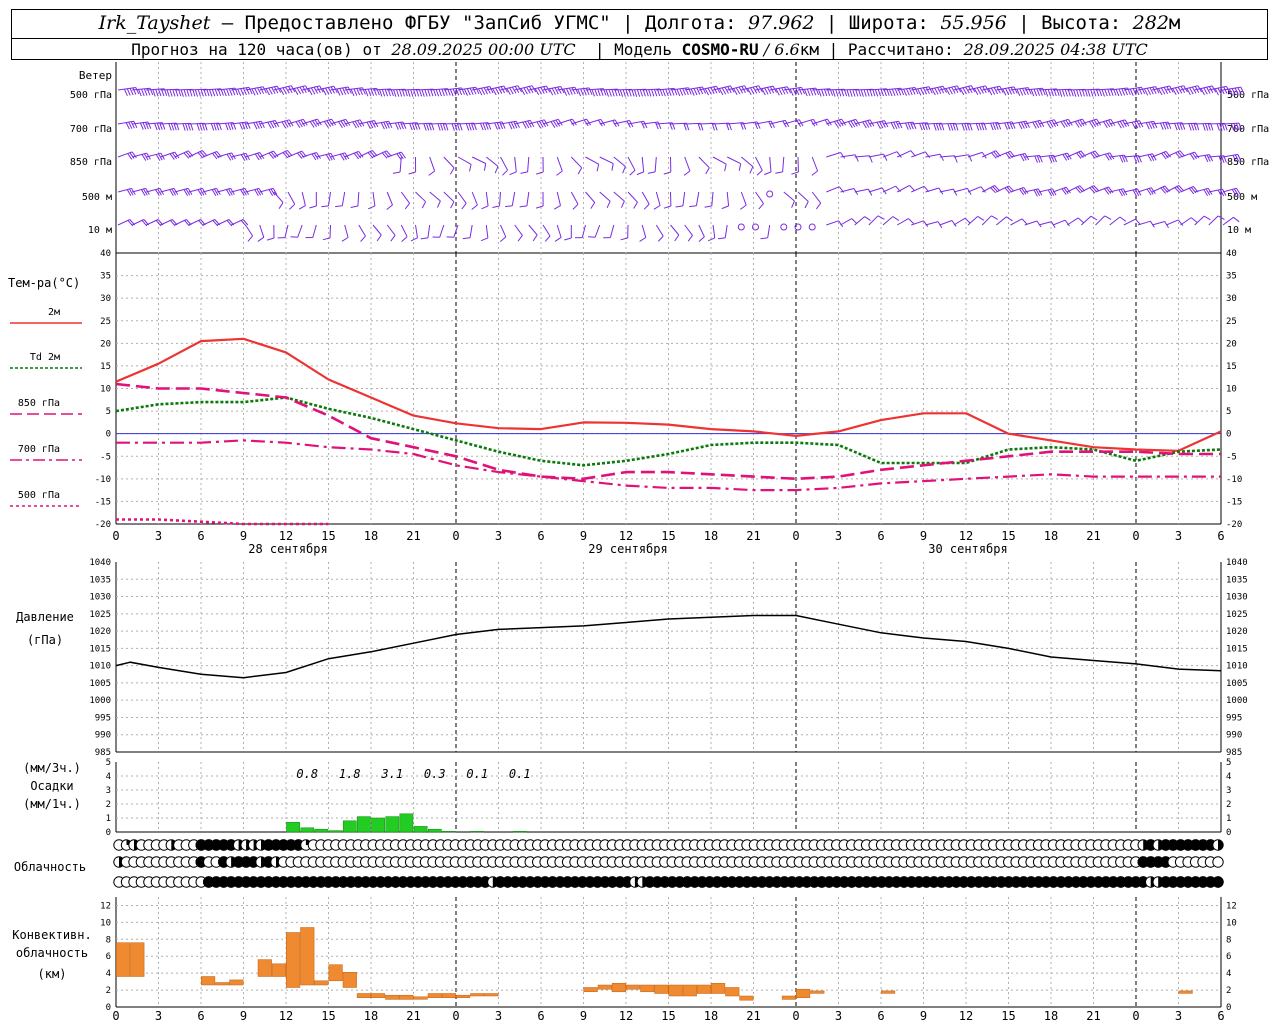  What do you see at coordinates (44, 283) in the screenshot?
I see `temp-title: Тем-ра(°C)` at bounding box center [44, 283].